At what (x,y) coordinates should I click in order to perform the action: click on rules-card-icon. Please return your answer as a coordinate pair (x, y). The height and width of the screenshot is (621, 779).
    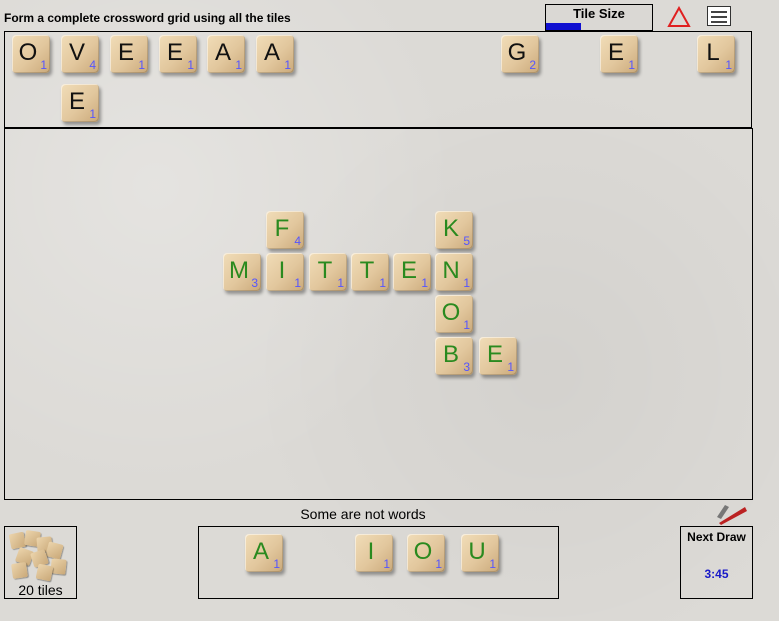
    Looking at the image, I should click on (719, 16).